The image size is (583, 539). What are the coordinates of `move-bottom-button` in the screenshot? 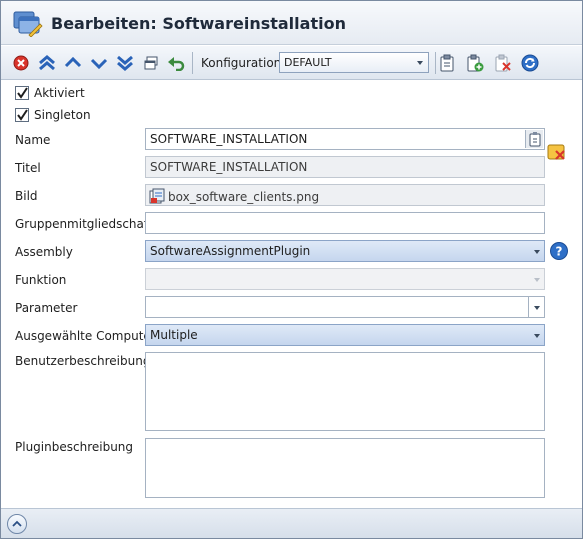 It's located at (125, 63).